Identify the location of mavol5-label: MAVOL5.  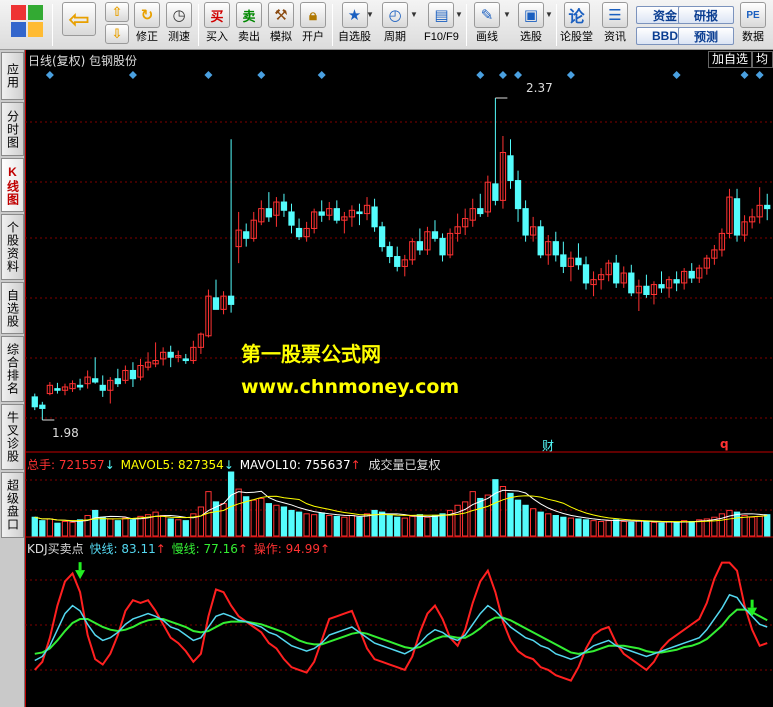
(145, 465).